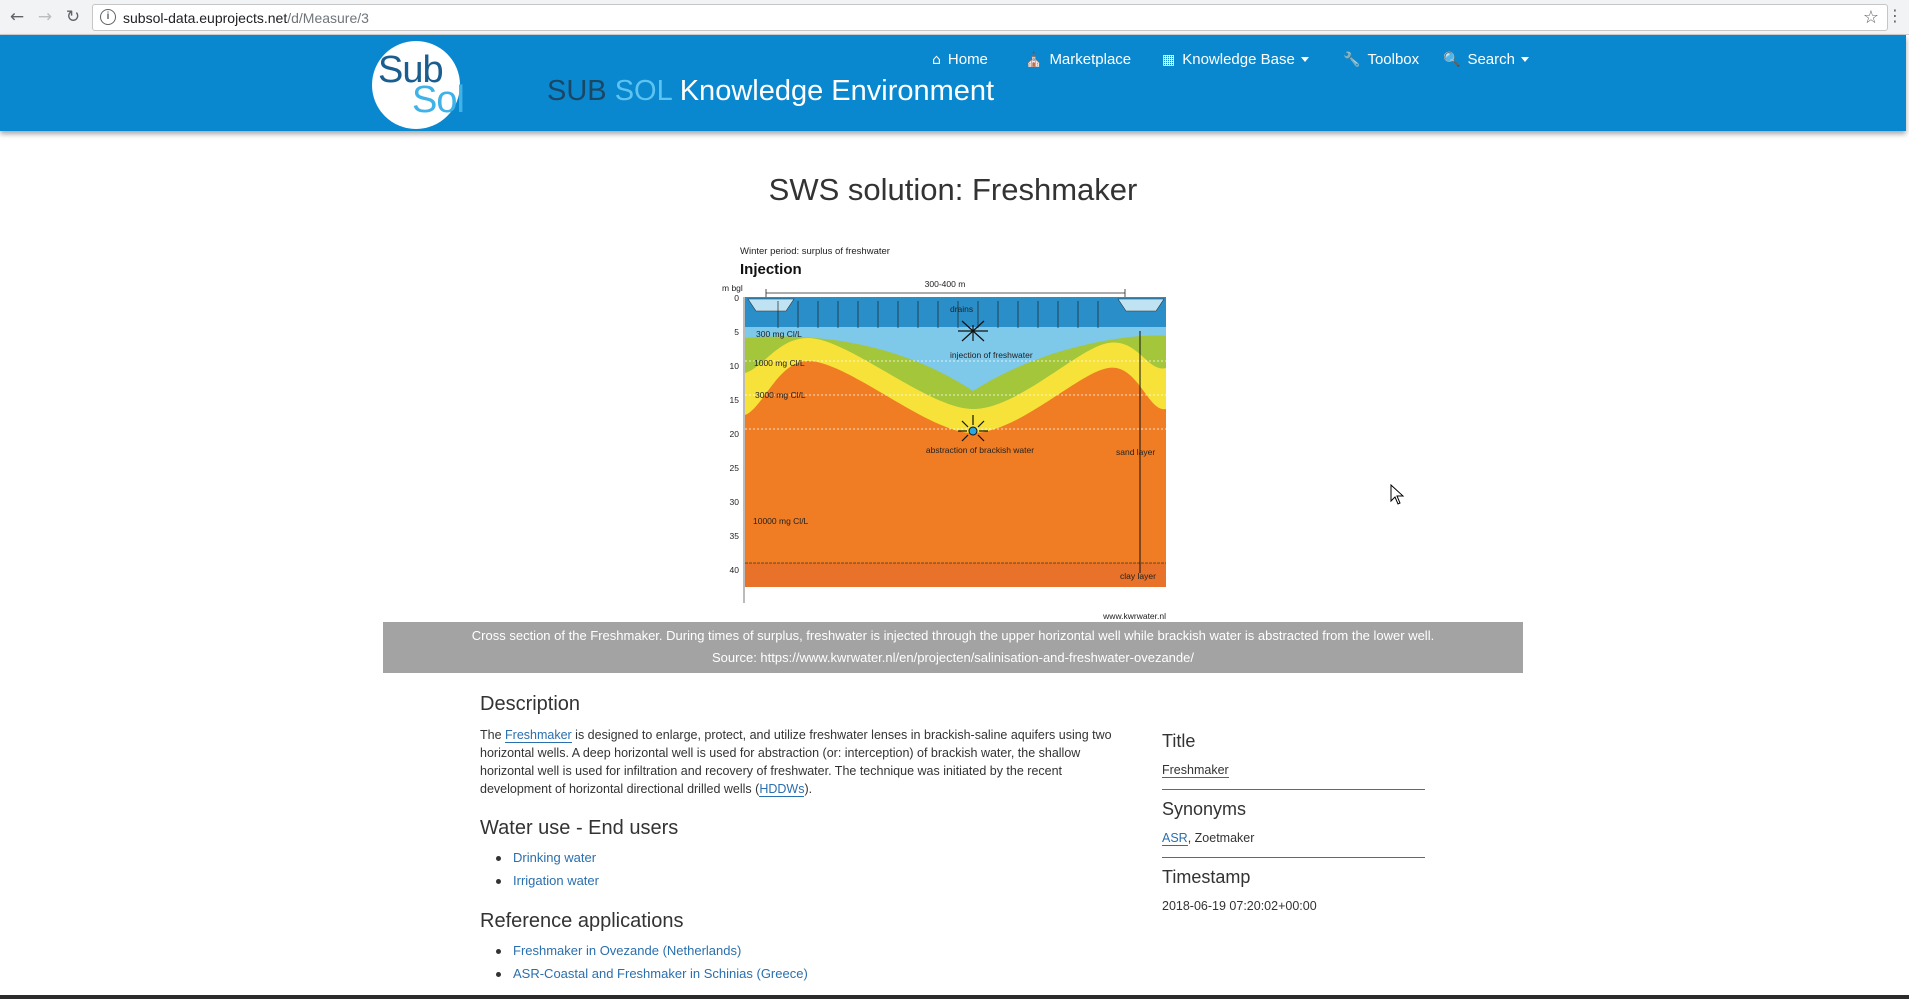 Image resolution: width=1909 pixels, height=999 pixels. Describe the element at coordinates (954, 997) in the screenshot. I see `taskbar-strip` at that location.